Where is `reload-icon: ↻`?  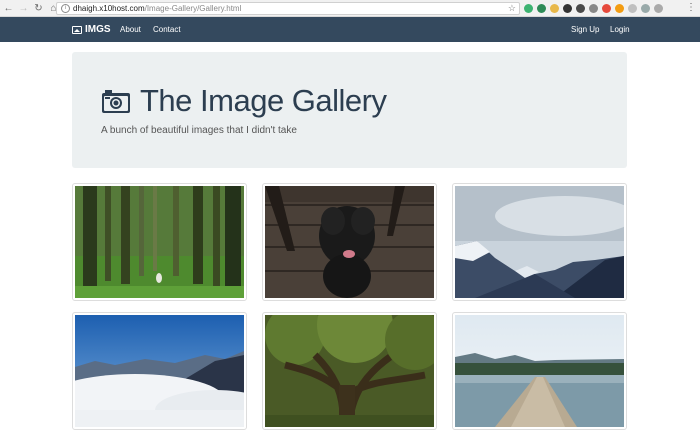 reload-icon: ↻ is located at coordinates (38, 8).